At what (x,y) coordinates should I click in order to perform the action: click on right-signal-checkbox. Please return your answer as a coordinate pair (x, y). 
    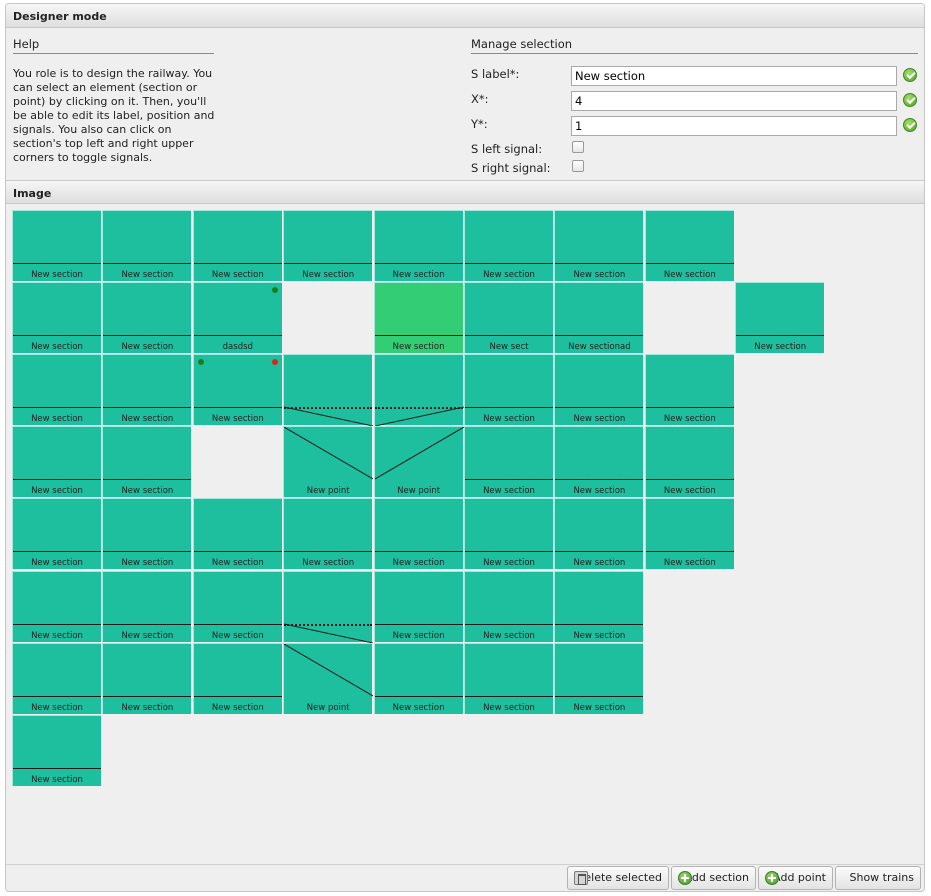
    Looking at the image, I should click on (578, 166).